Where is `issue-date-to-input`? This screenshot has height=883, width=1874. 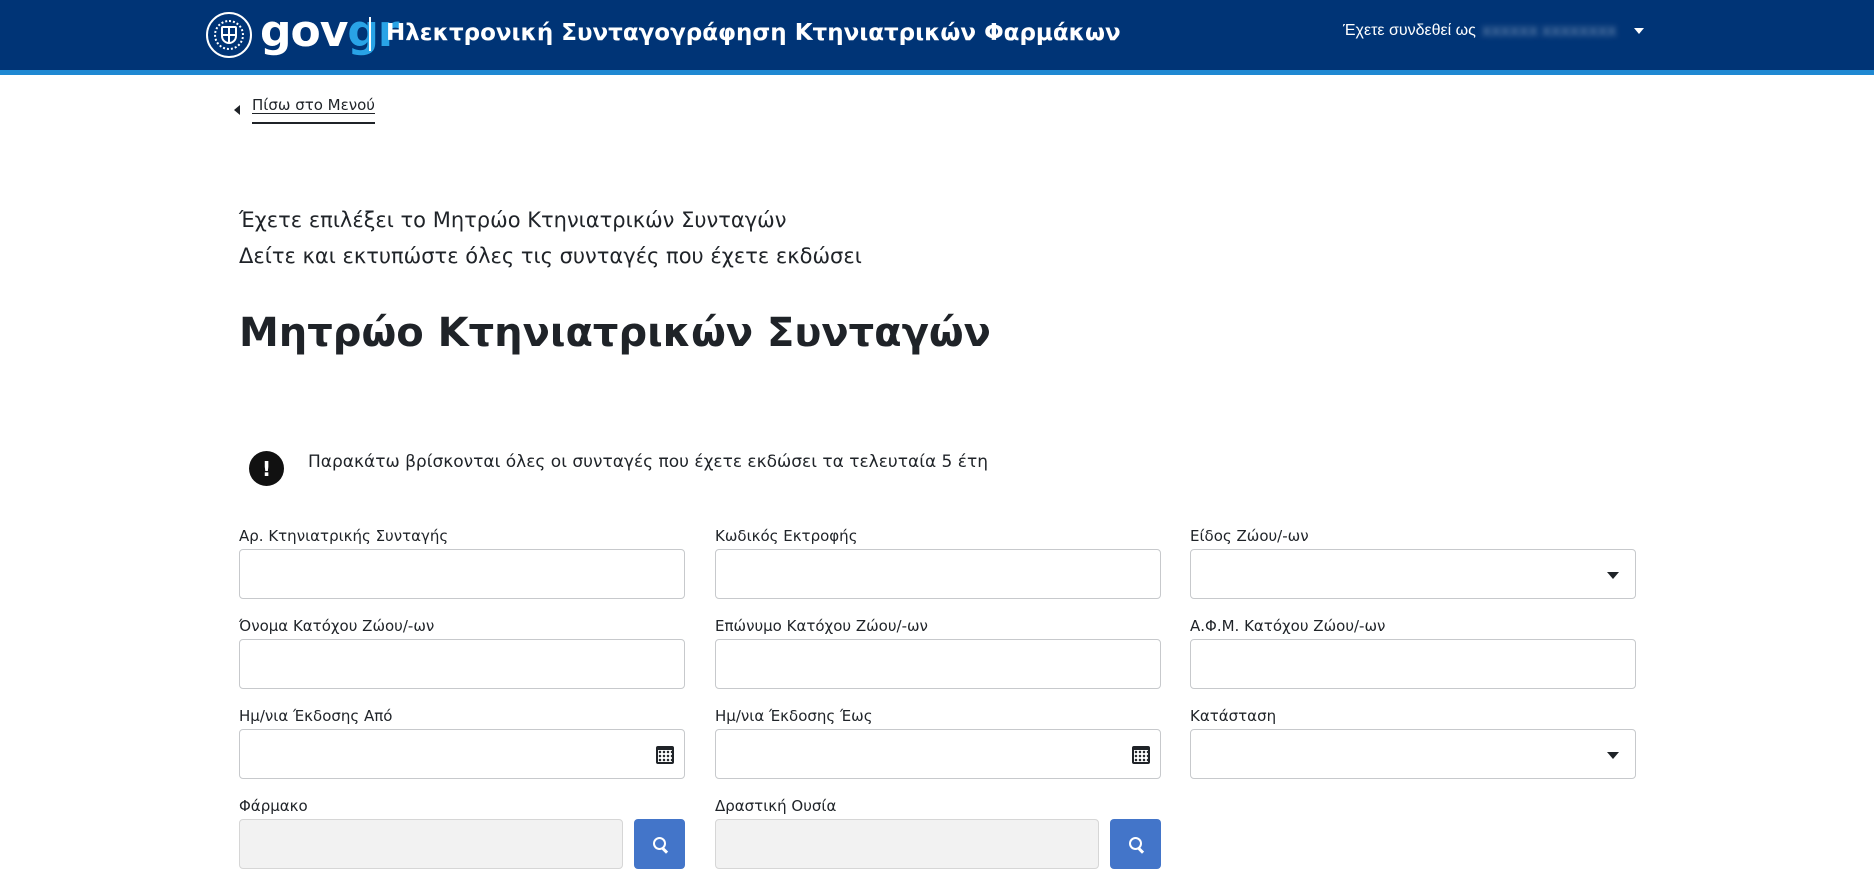
issue-date-to-input is located at coordinates (938, 754).